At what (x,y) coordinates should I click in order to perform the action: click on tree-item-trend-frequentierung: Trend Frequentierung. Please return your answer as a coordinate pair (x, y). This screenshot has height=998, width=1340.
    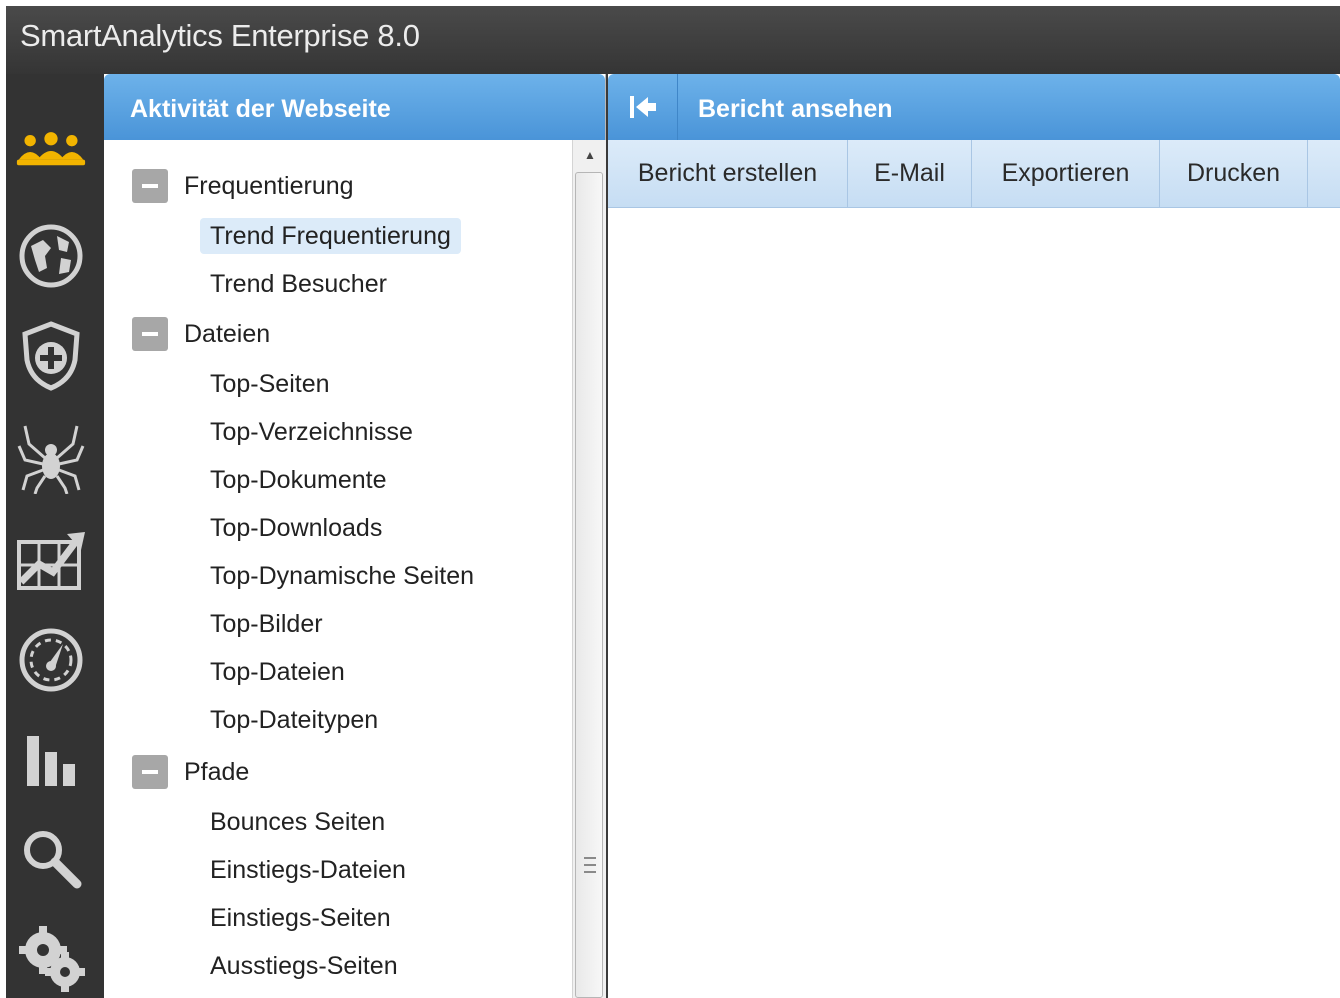
    Looking at the image, I should click on (330, 236).